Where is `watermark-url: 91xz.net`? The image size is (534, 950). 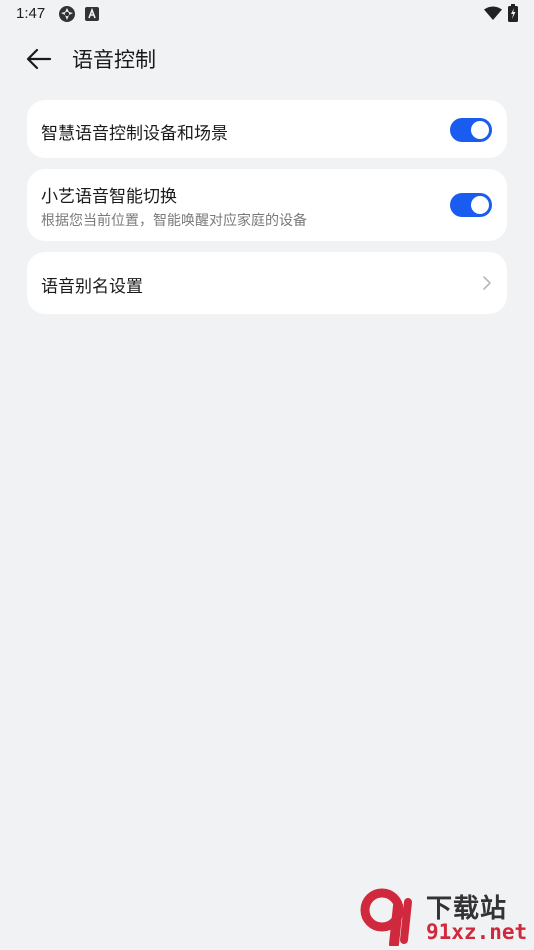 watermark-url: 91xz.net is located at coordinates (477, 932).